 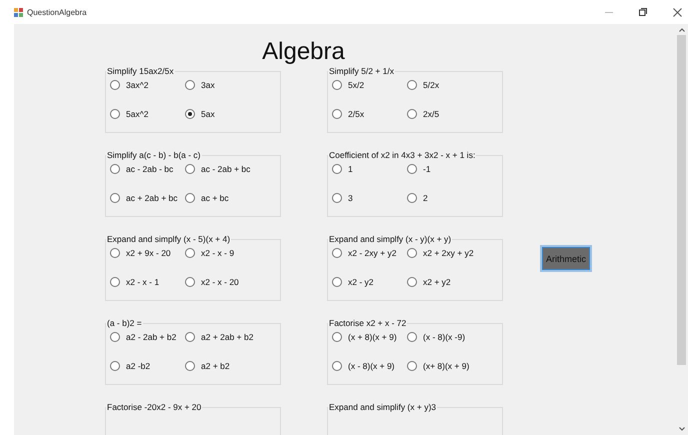 What do you see at coordinates (566, 258) in the screenshot?
I see `arithmetic-button: Arithmetic` at bounding box center [566, 258].